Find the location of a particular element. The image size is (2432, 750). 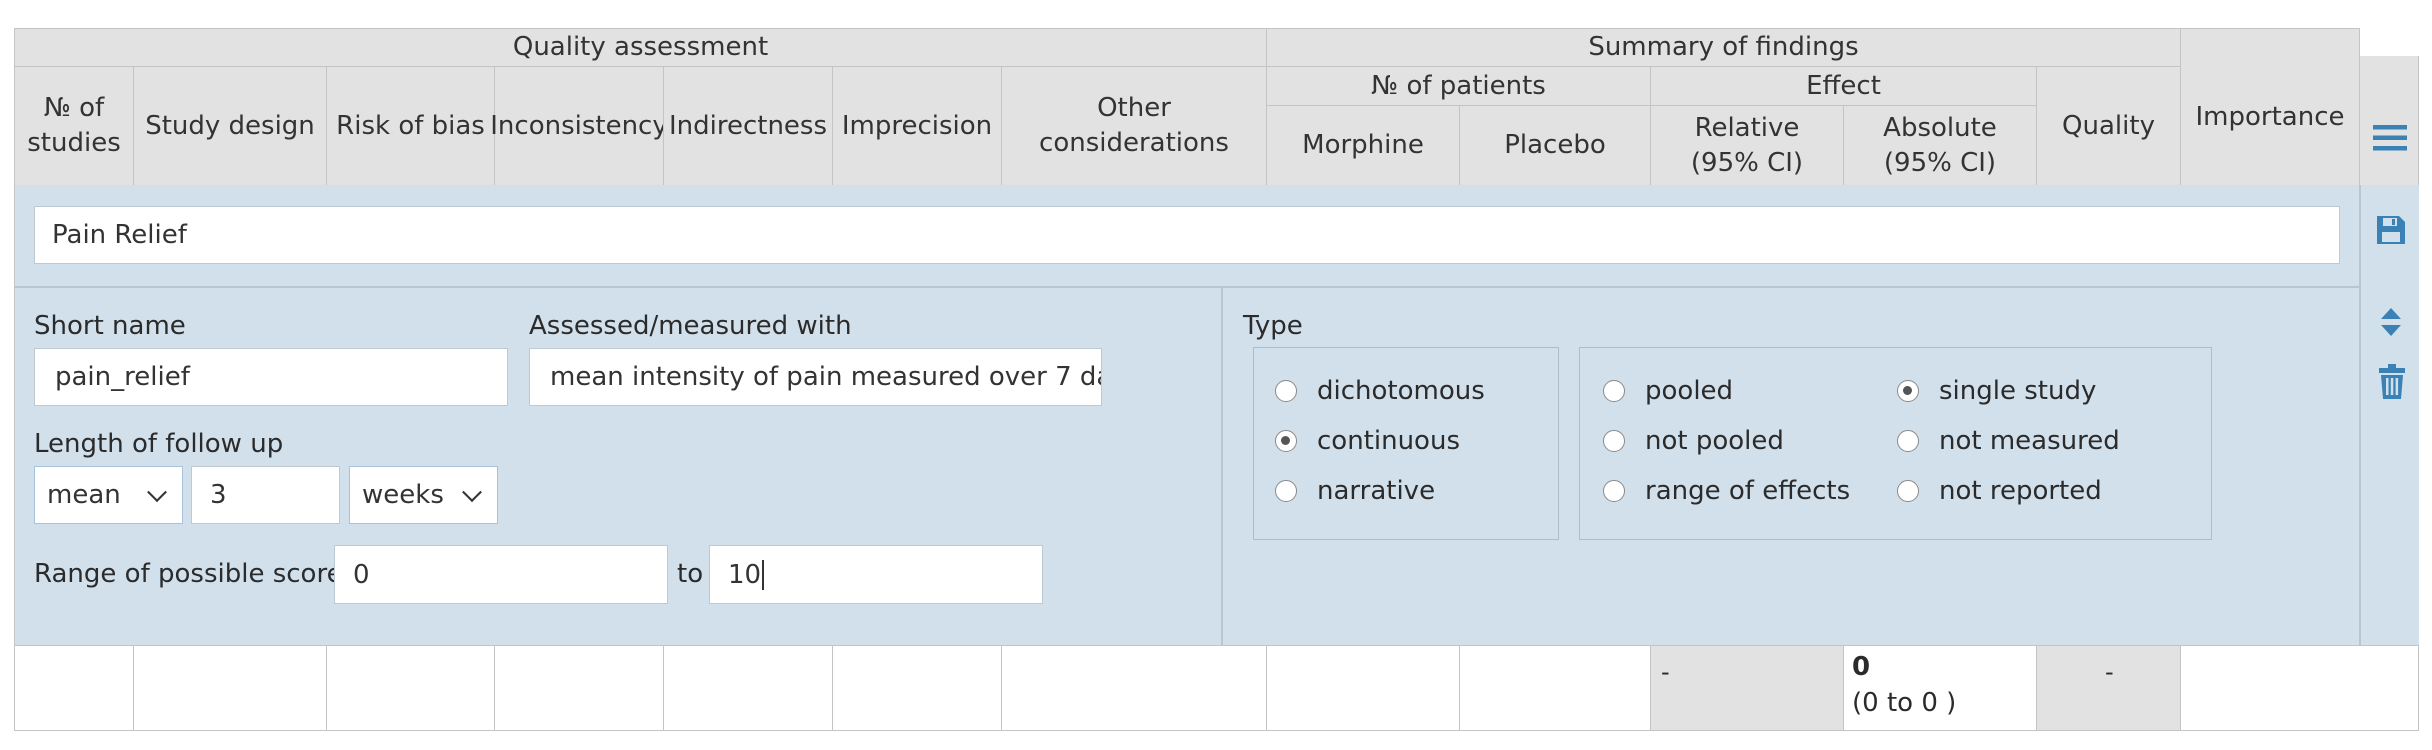

header-importance: Importance is located at coordinates (2270, 107).